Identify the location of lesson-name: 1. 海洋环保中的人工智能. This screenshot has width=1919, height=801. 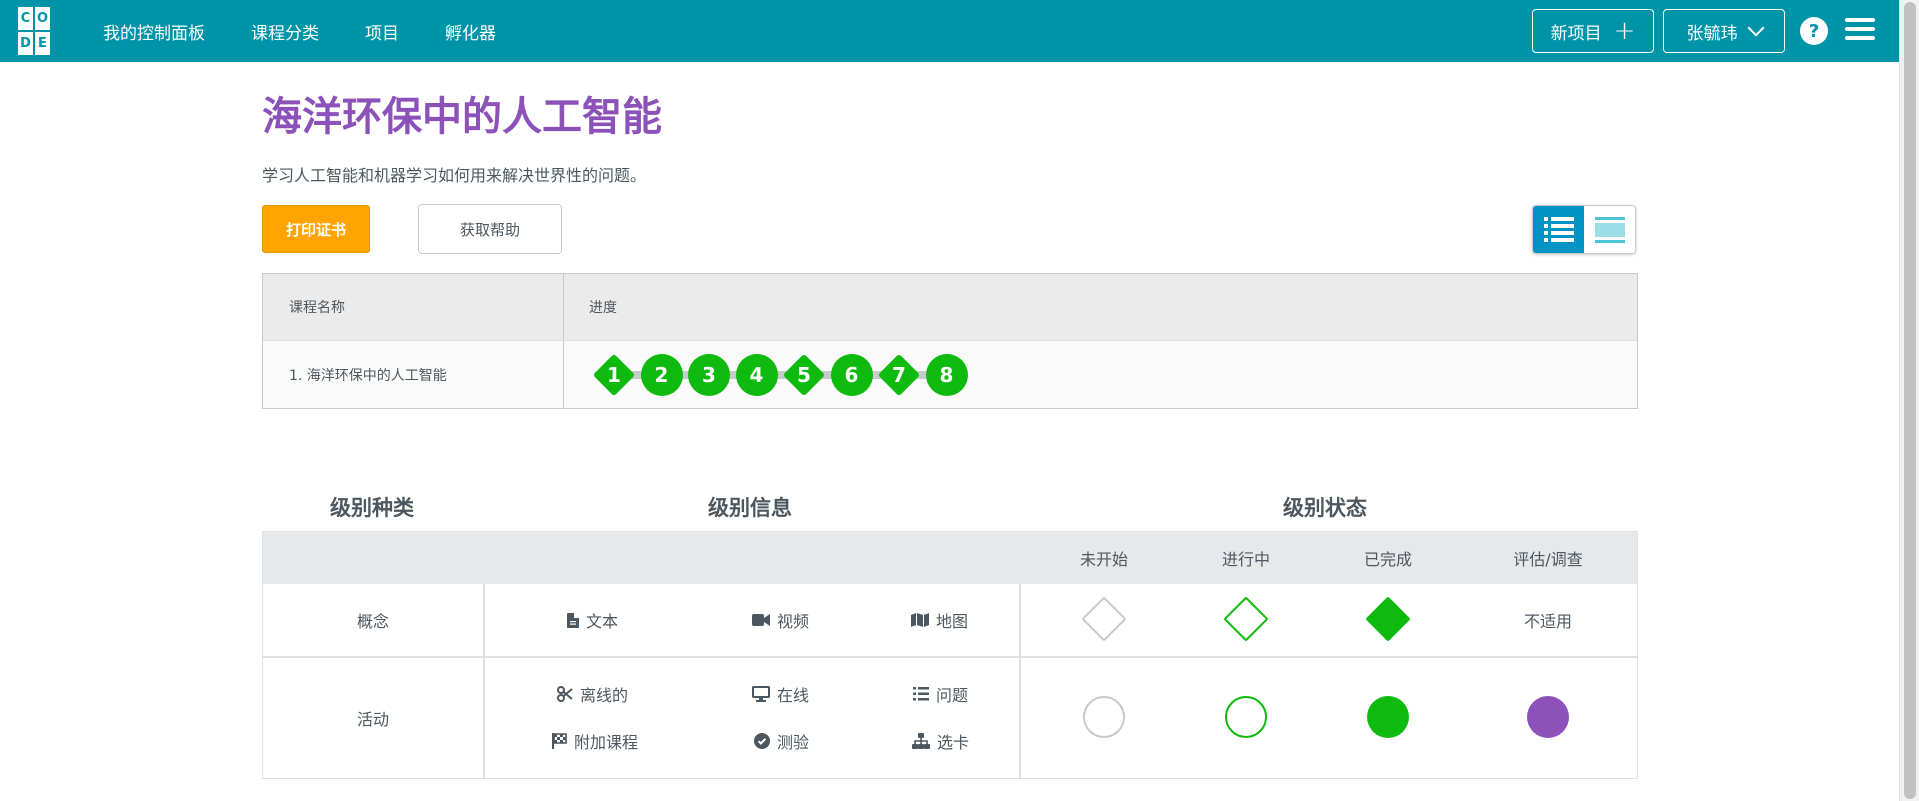
(413, 374).